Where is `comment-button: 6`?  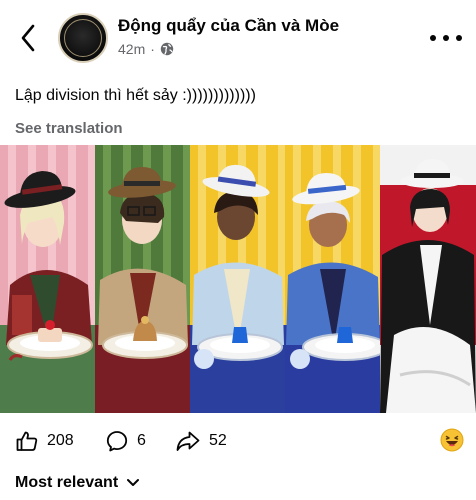 comment-button: 6 is located at coordinates (125, 441).